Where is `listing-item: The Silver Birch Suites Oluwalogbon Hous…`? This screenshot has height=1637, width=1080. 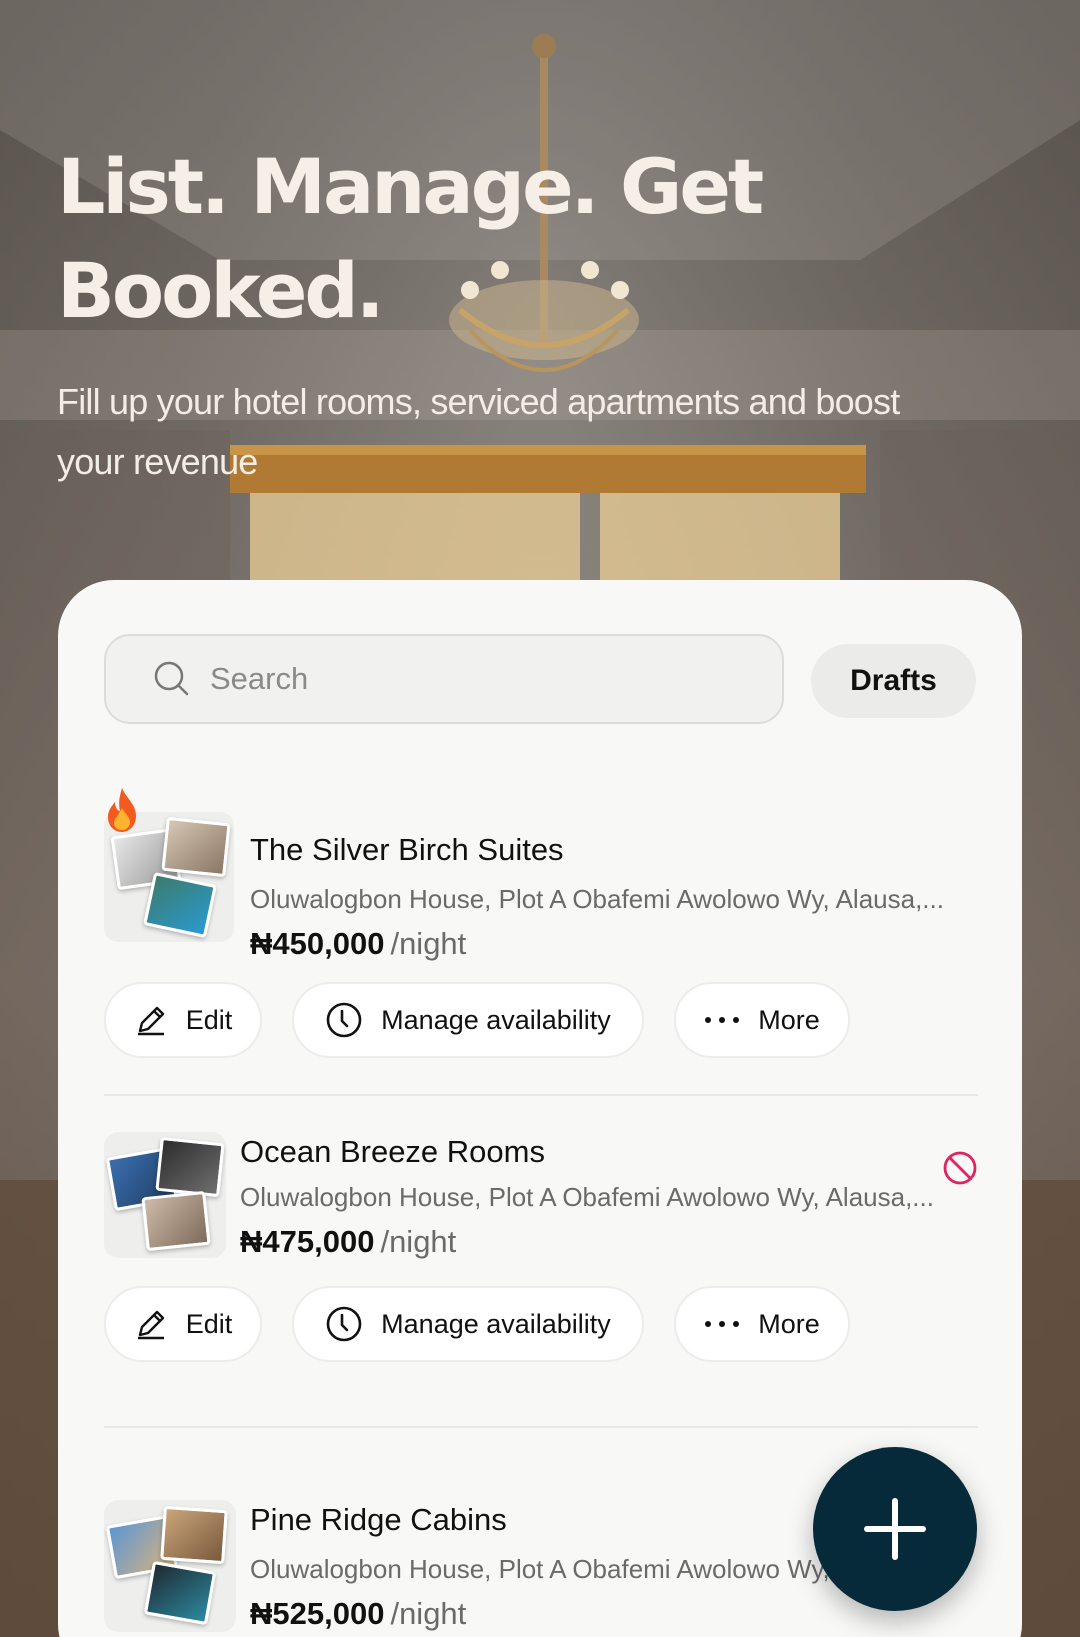
listing-item: The Silver Birch Suites Oluwalogbon Hous… is located at coordinates (541, 930).